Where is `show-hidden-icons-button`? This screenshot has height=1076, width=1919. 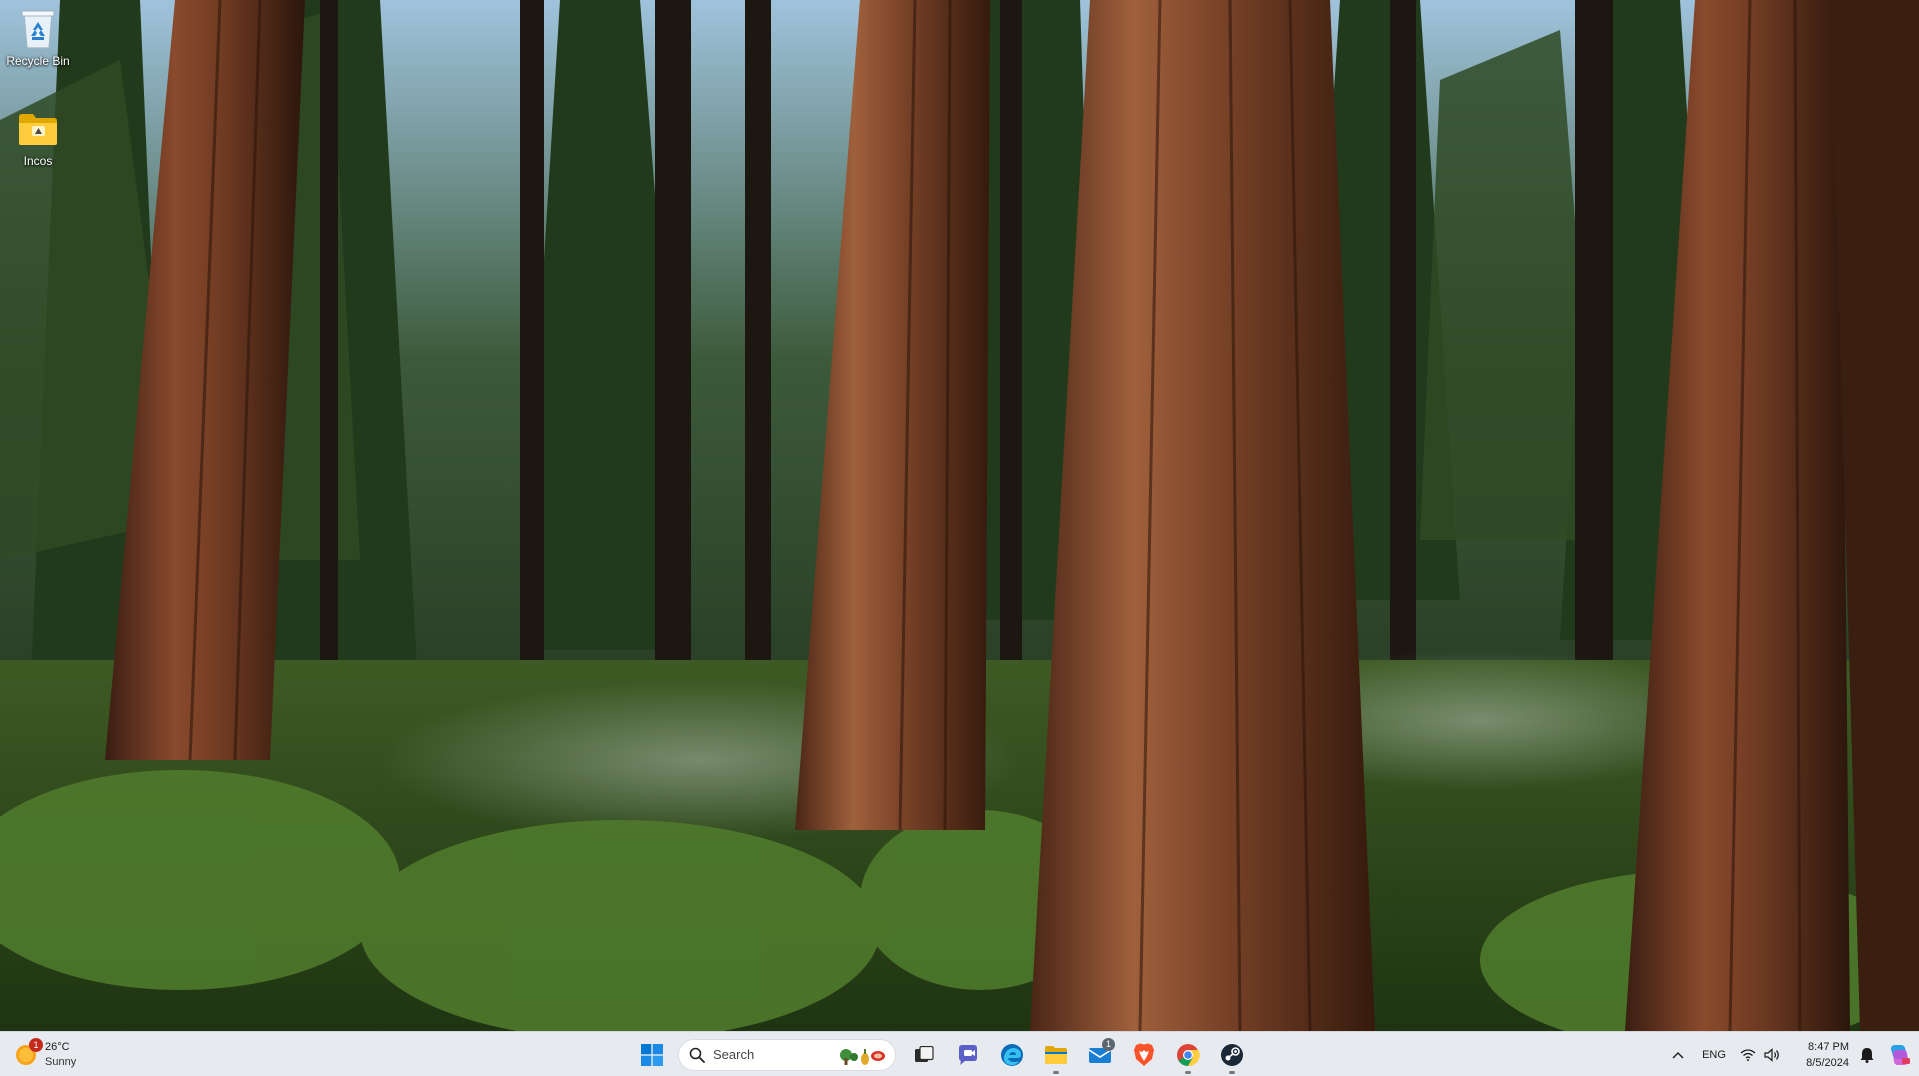
show-hidden-icons-button is located at coordinates (1678, 1055).